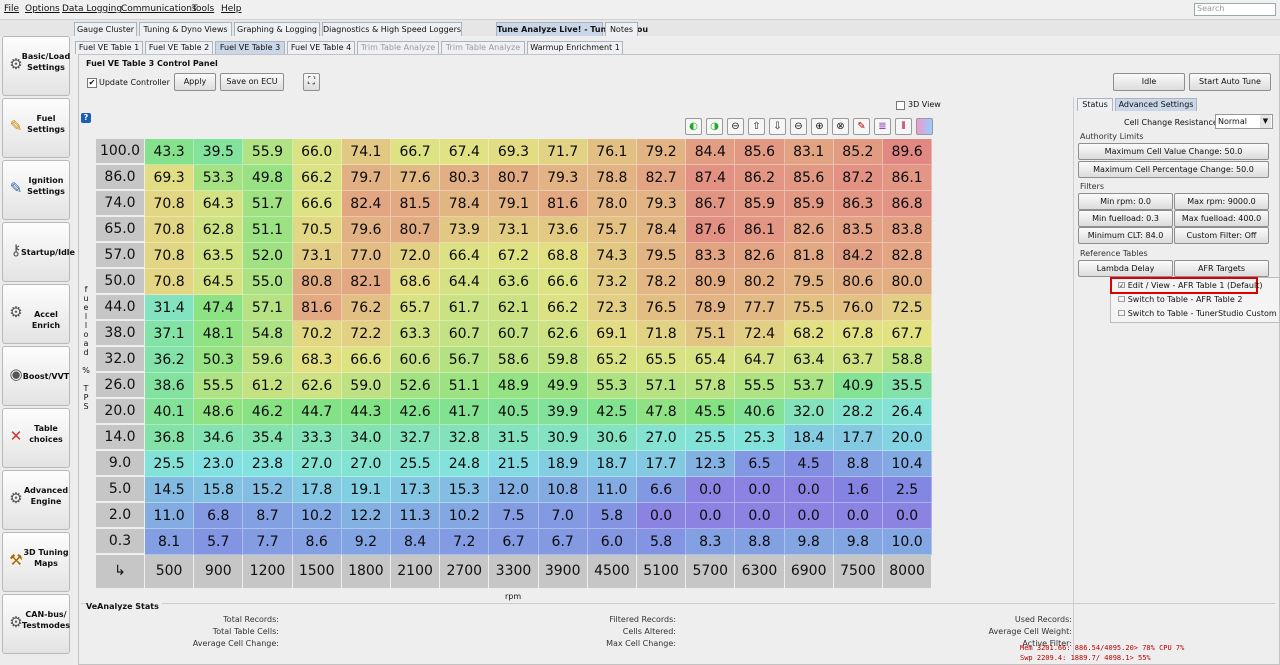 The width and height of the screenshot is (1280, 665). I want to click on table-cell: 66.4, so click(465, 256).